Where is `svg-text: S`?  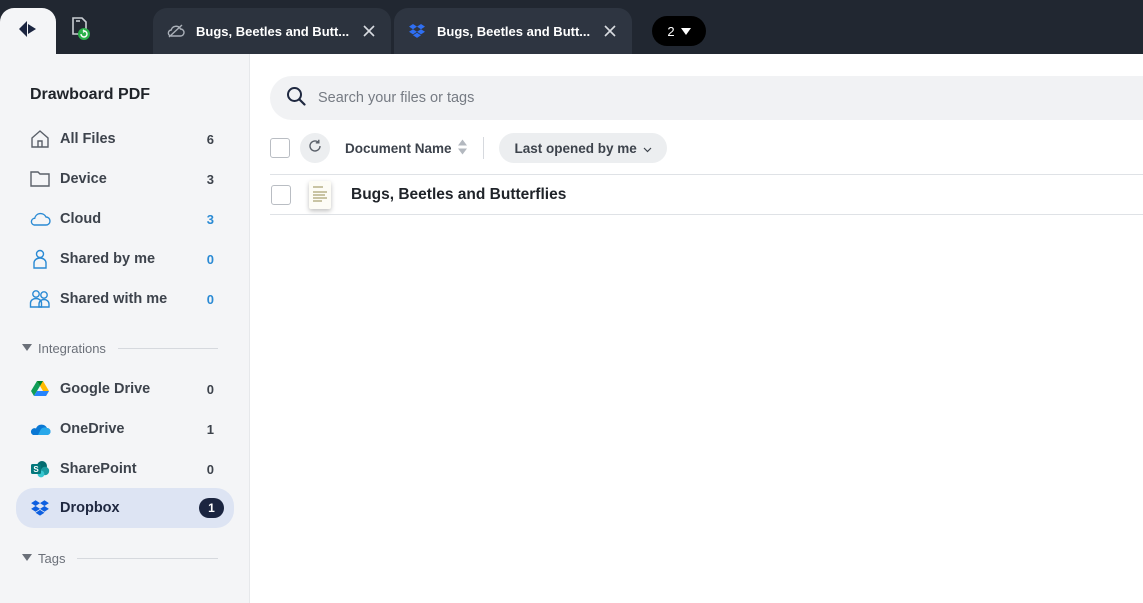 svg-text: S is located at coordinates (36, 469).